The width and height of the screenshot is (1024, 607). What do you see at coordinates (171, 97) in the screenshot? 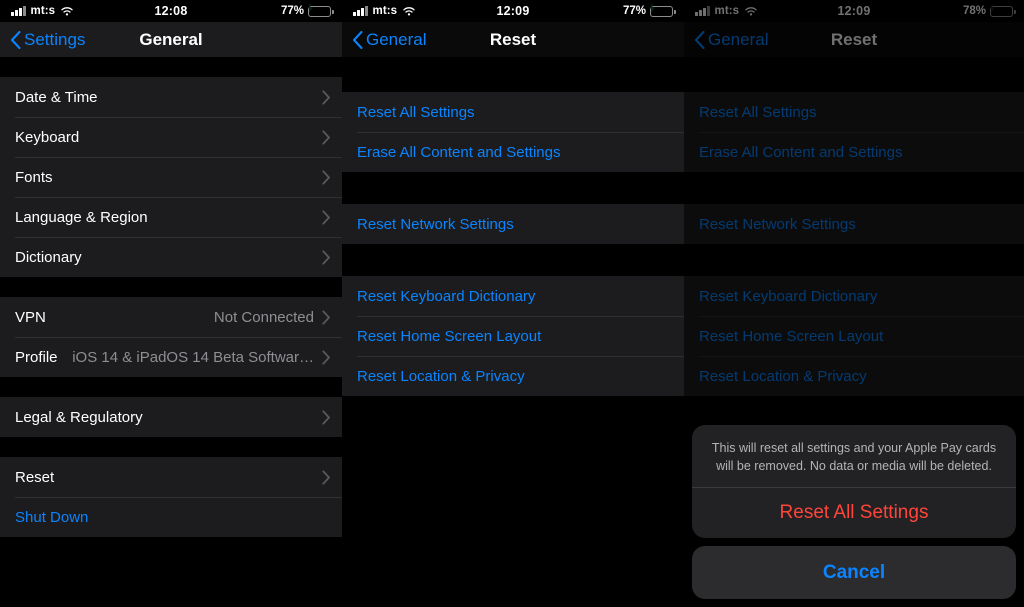
I see `list-item: Date & Time` at bounding box center [171, 97].